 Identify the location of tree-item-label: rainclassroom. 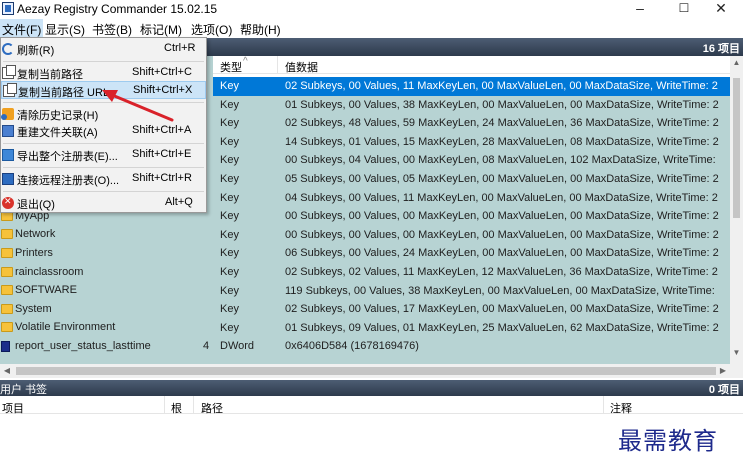
(49, 271).